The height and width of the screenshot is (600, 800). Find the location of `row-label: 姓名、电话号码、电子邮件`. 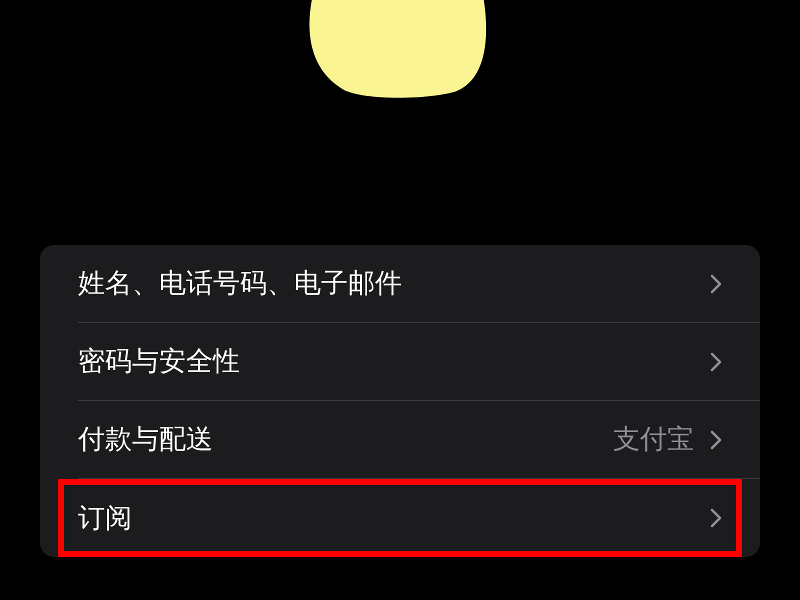

row-label: 姓名、电话号码、电子邮件 is located at coordinates (394, 283).